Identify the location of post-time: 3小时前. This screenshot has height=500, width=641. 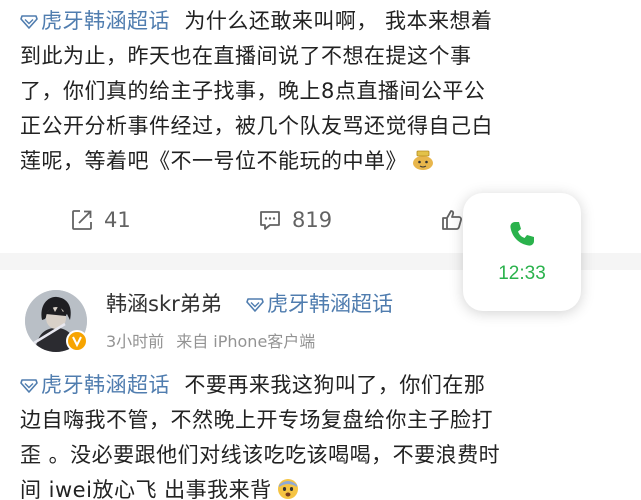
(135, 341).